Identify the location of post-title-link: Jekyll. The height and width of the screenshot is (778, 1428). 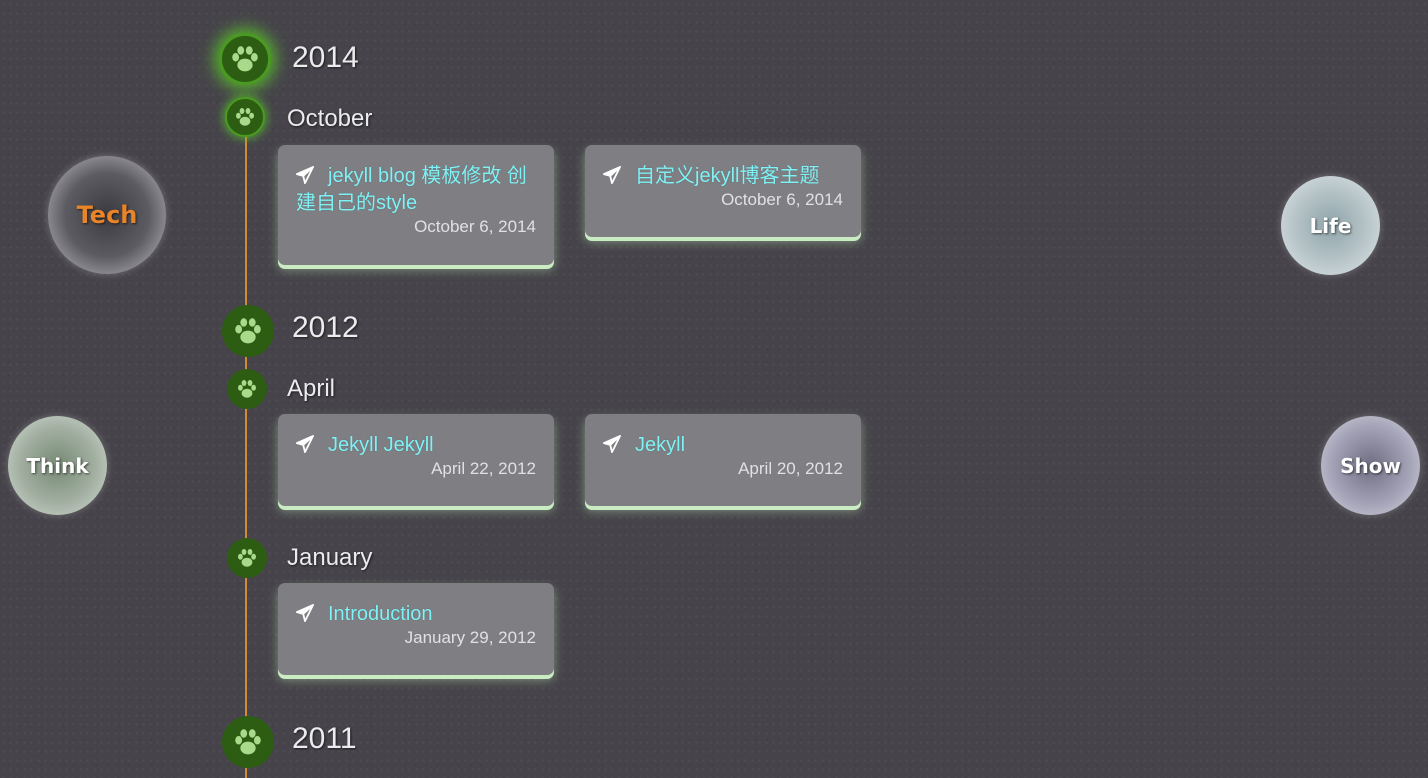
(660, 445).